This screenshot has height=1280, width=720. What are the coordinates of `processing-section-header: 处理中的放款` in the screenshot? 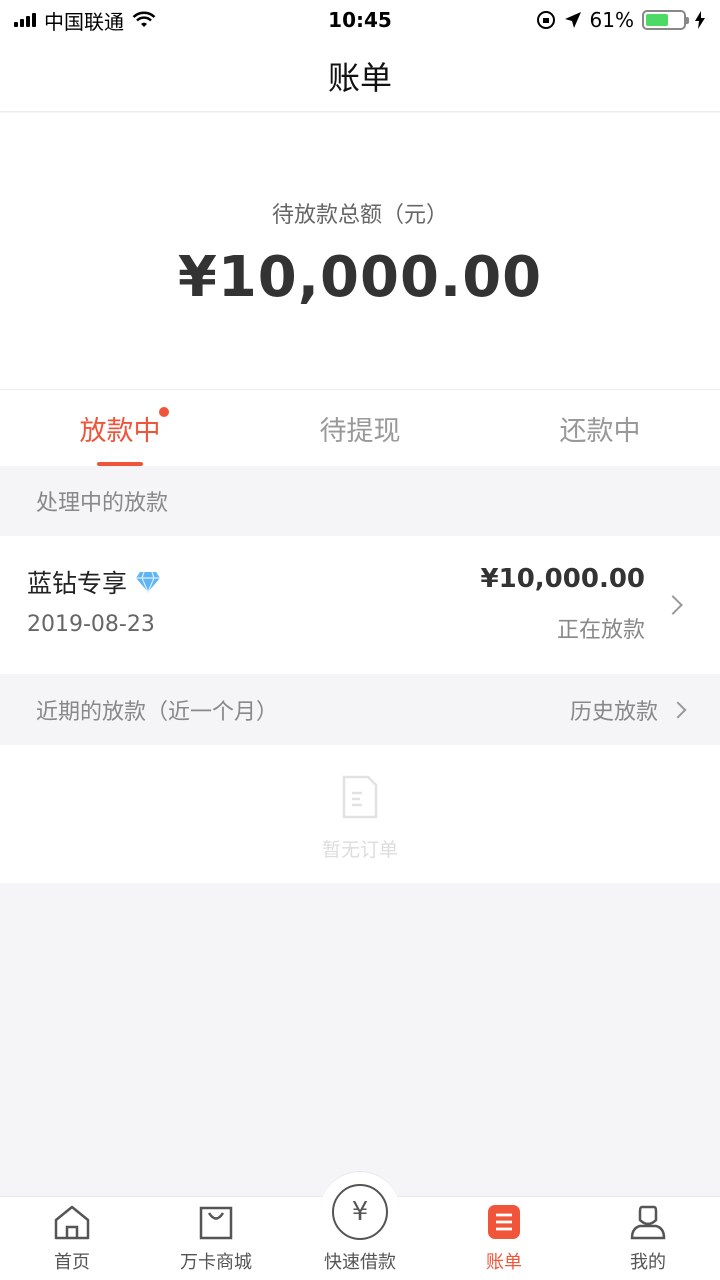 It's located at (360, 501).